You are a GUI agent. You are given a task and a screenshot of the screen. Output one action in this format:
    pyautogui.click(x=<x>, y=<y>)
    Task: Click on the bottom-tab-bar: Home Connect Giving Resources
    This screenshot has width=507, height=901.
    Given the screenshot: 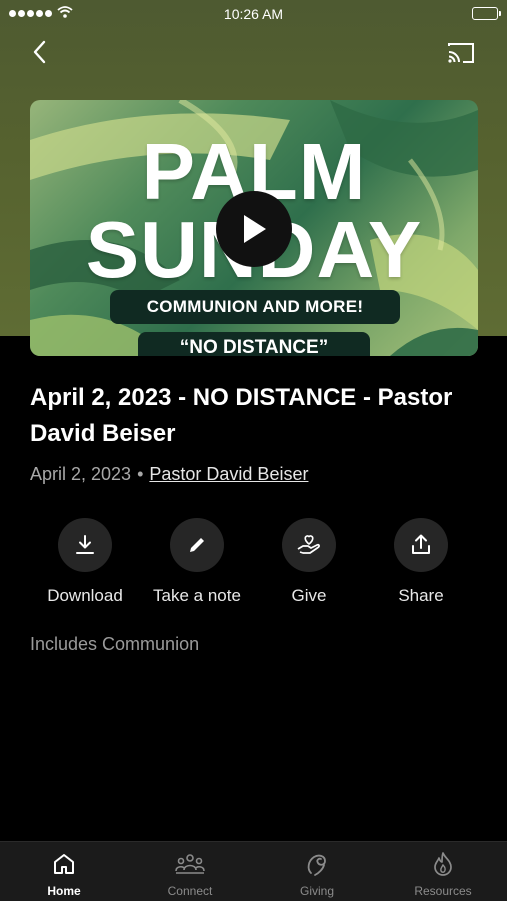 What is the action you would take?
    pyautogui.click(x=253, y=871)
    